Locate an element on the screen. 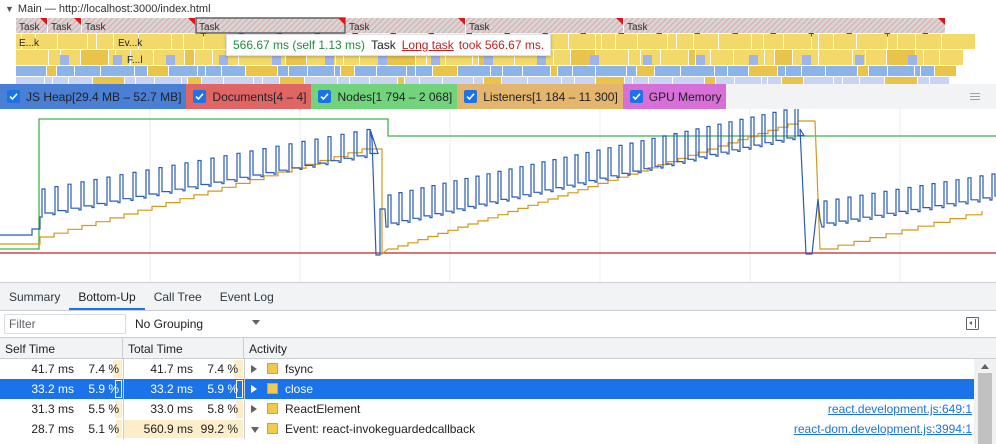  column-header-label: Activity is located at coordinates (268, 348).